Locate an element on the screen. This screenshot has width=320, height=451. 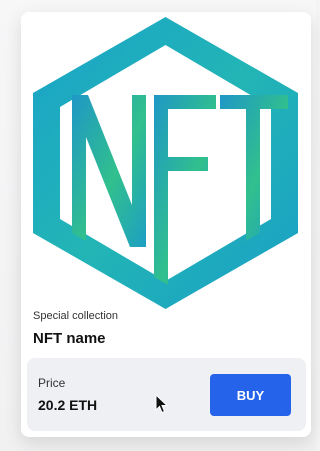
mouse-cursor-icon is located at coordinates (162, 404).